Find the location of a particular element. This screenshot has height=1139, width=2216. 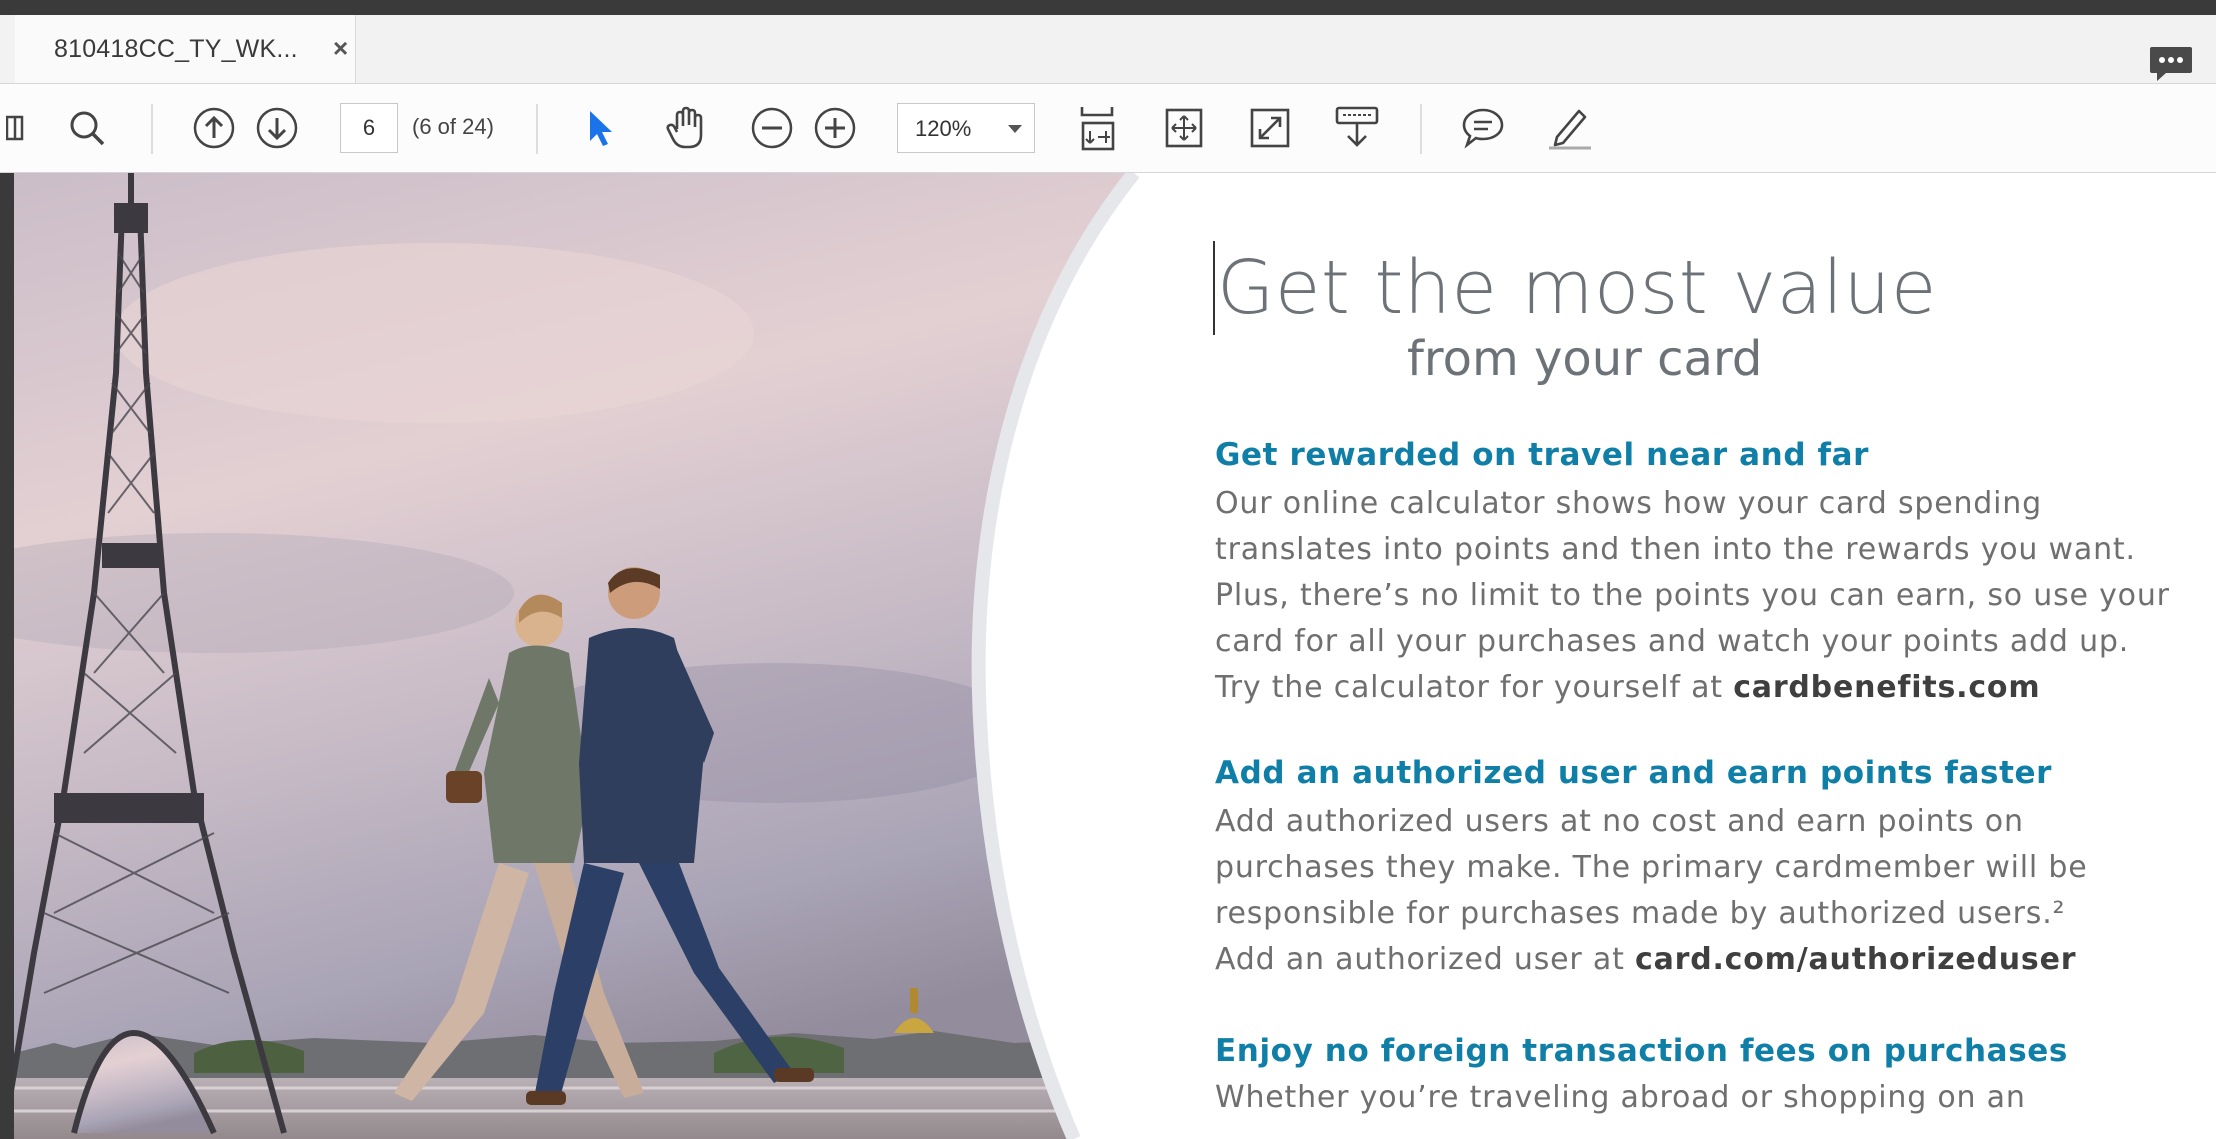

toolbar: 6 (6 of 24) 120% is located at coordinates (1108, 128).